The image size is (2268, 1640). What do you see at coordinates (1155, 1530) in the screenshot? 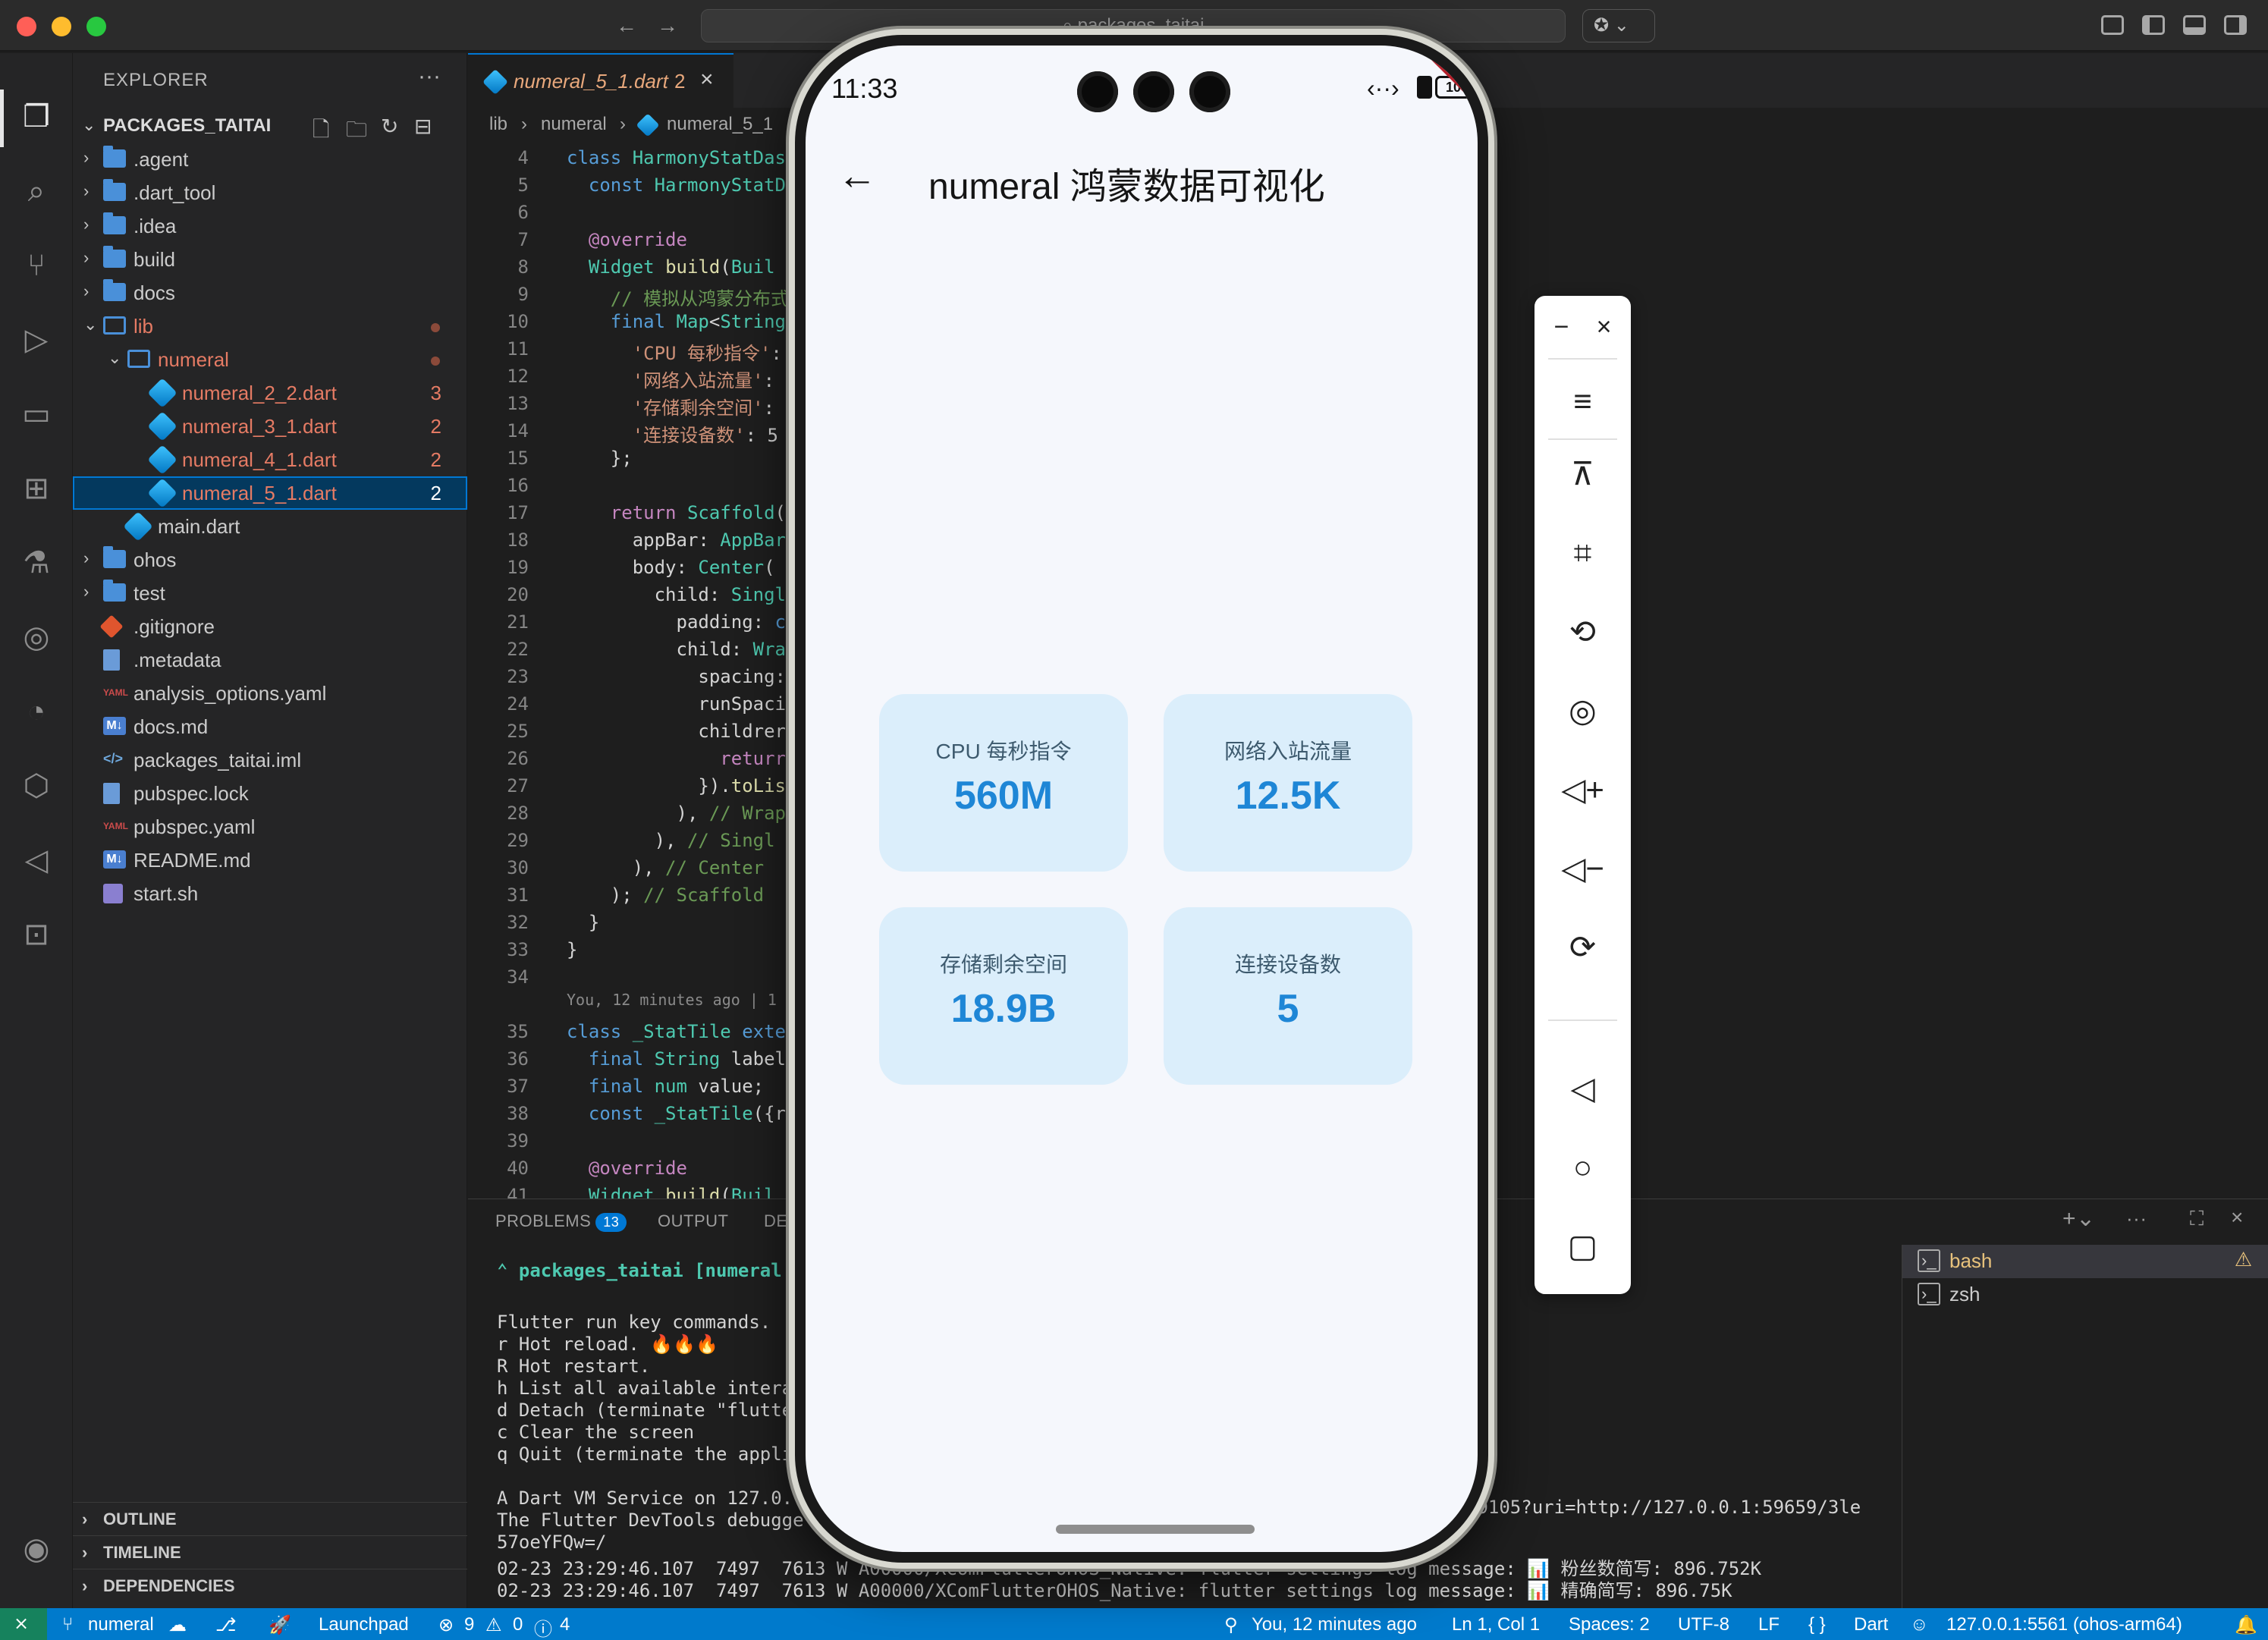
I see `home-indicator` at bounding box center [1155, 1530].